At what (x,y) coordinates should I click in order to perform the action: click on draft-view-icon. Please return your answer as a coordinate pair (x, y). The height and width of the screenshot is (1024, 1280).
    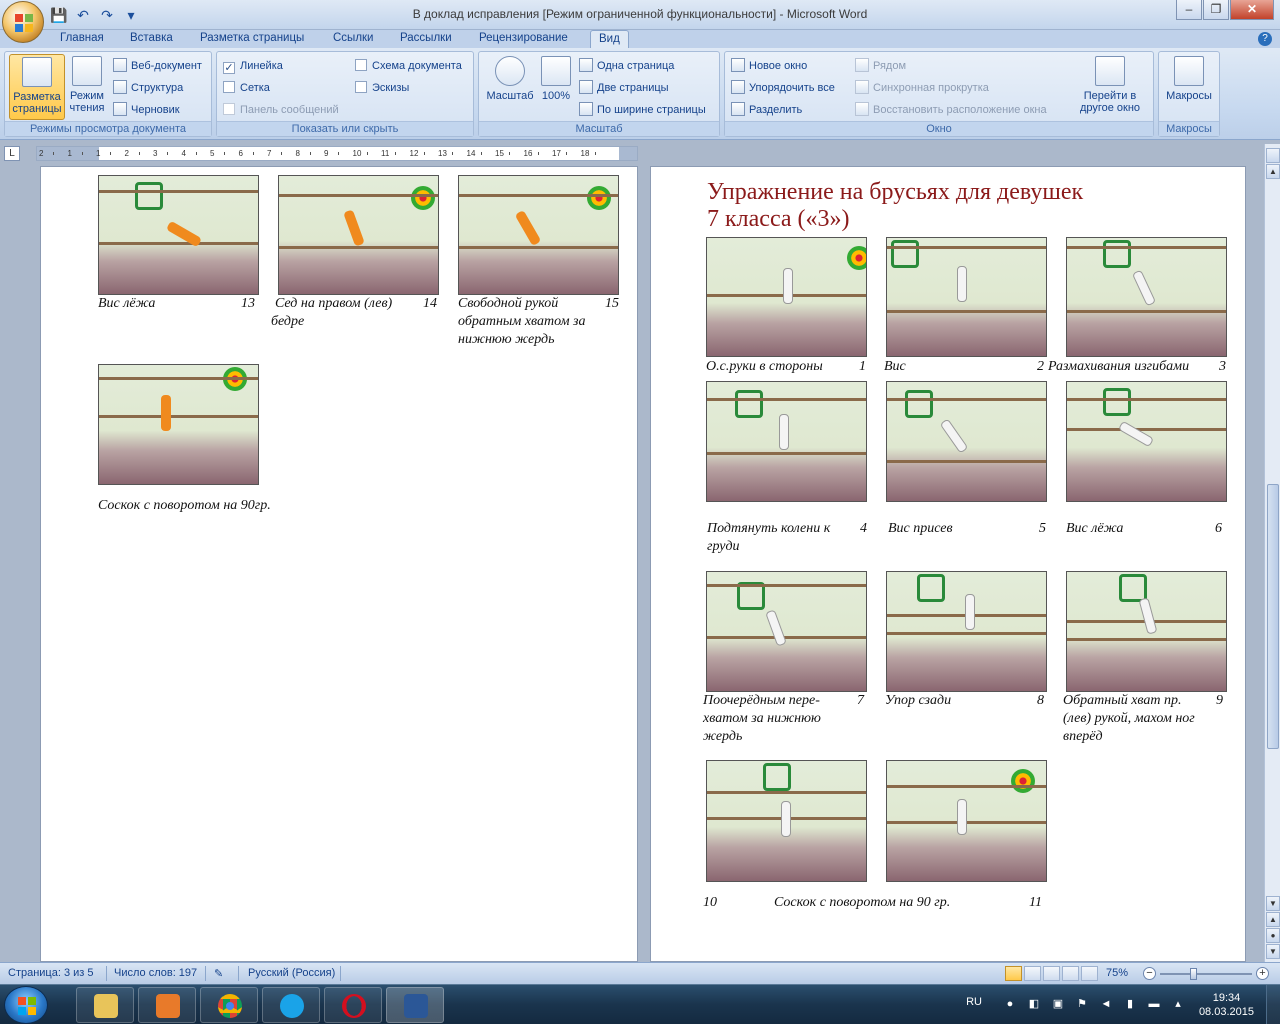
    Looking at the image, I should click on (1089, 973).